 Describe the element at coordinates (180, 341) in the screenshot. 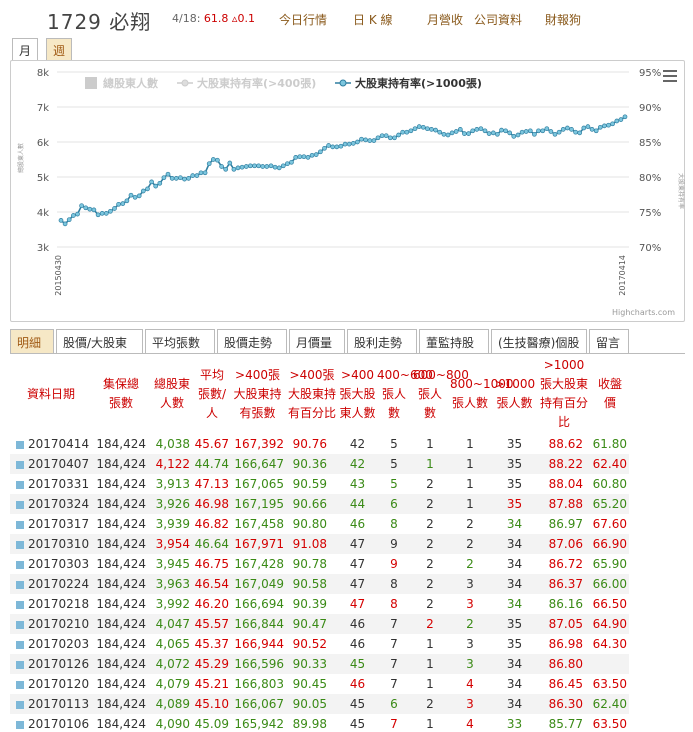

I see `tab-avg-lots: 平均張數` at that location.